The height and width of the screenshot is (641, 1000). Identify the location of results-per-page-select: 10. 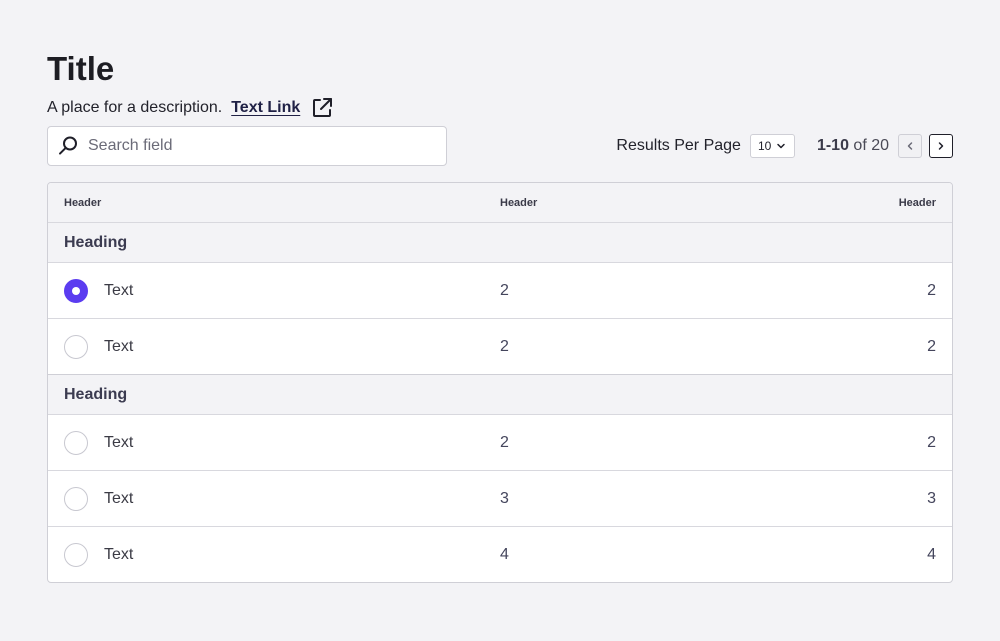
(772, 146).